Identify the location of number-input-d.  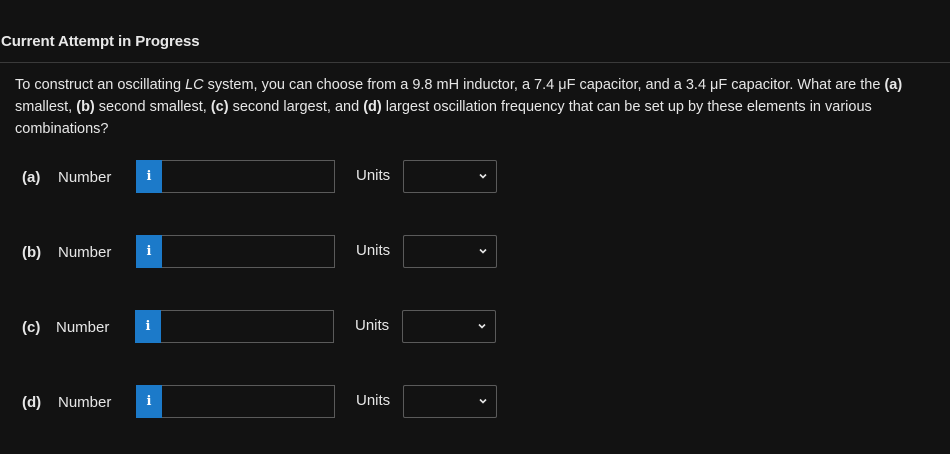
(248, 401).